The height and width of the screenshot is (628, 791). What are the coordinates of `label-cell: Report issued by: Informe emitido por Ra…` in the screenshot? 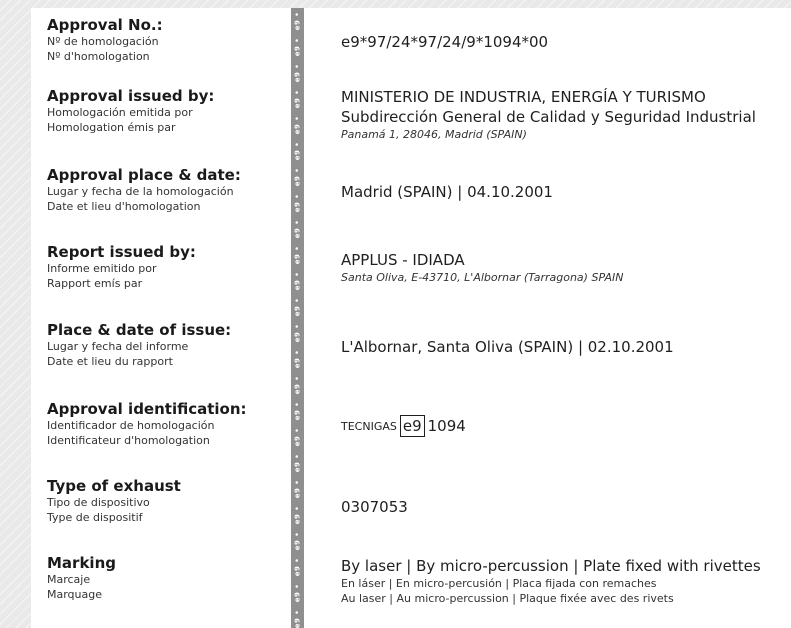 It's located at (172, 267).